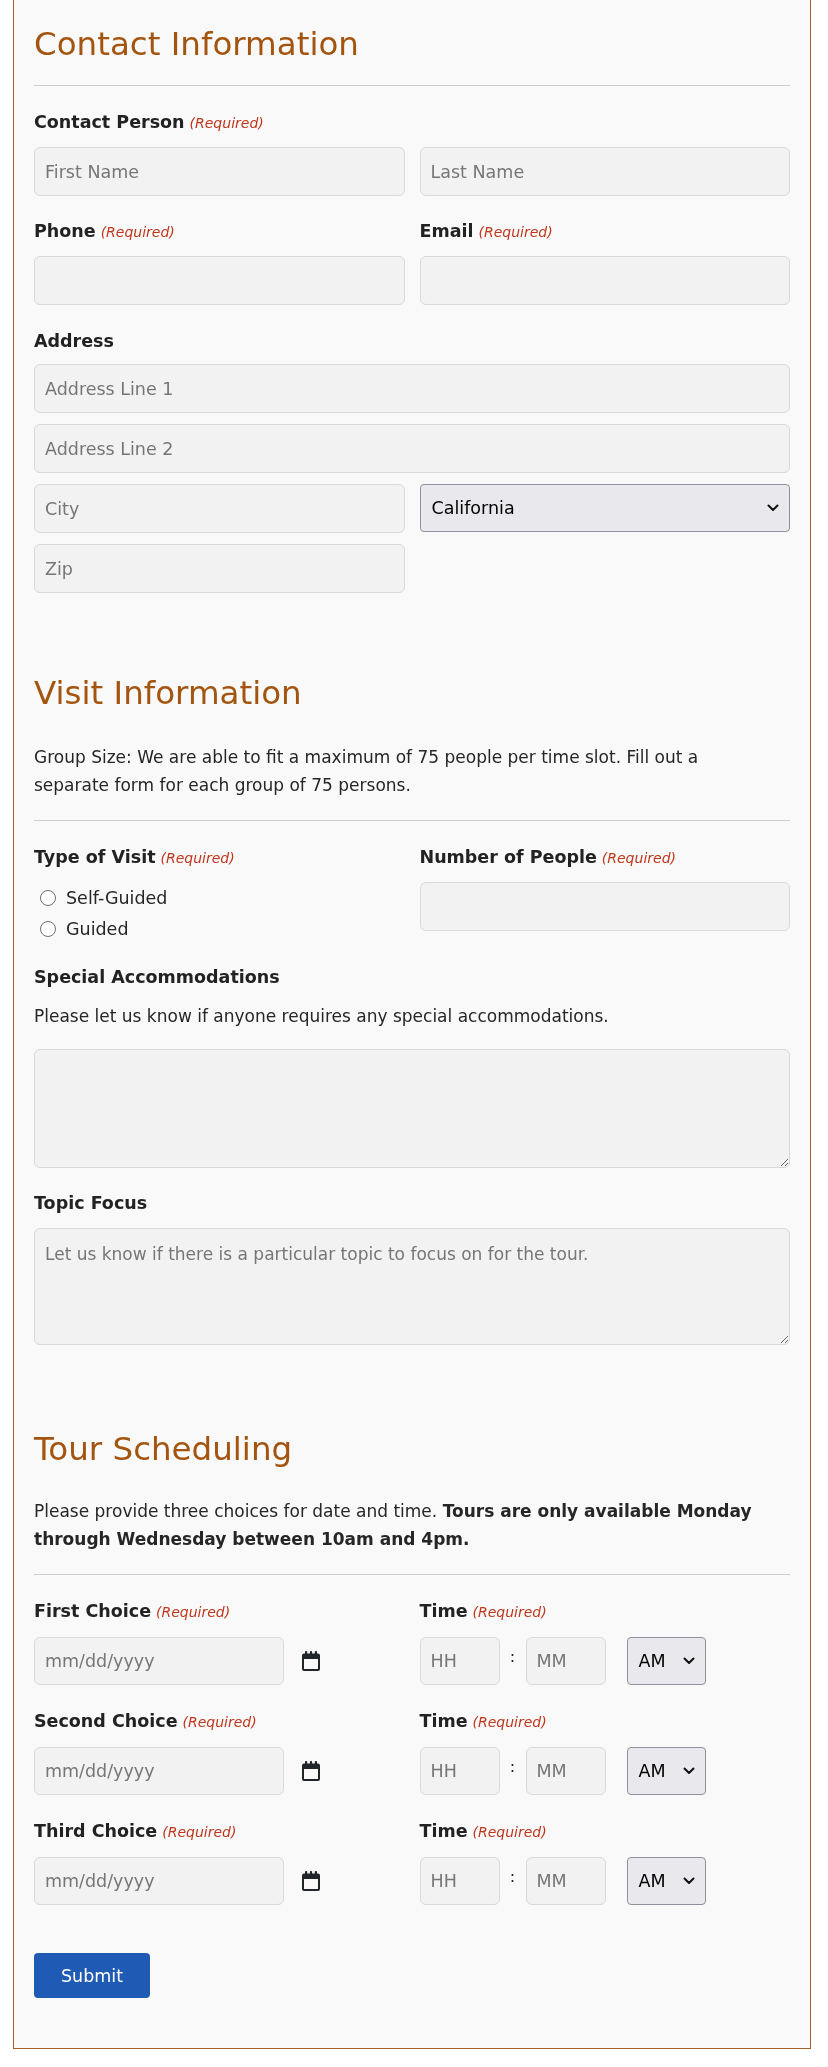 The image size is (828, 2067). What do you see at coordinates (97, 929) in the screenshot?
I see `radio-label: Guided` at bounding box center [97, 929].